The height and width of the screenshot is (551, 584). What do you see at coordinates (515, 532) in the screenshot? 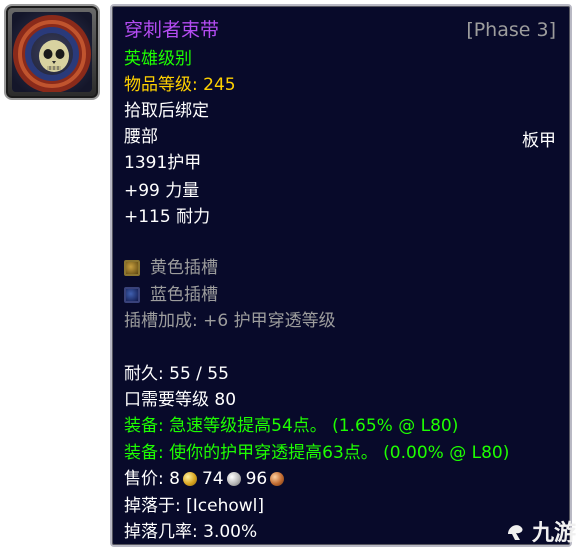
I see `jiuyou-logo-icon` at bounding box center [515, 532].